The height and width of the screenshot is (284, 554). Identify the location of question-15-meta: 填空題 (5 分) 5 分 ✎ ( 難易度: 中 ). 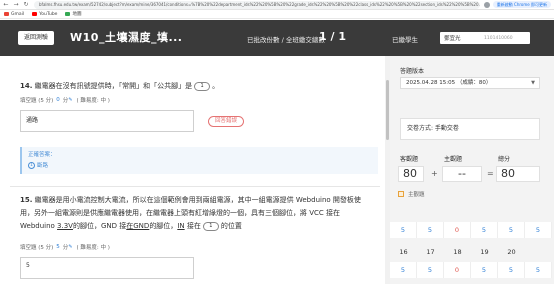
(65, 247).